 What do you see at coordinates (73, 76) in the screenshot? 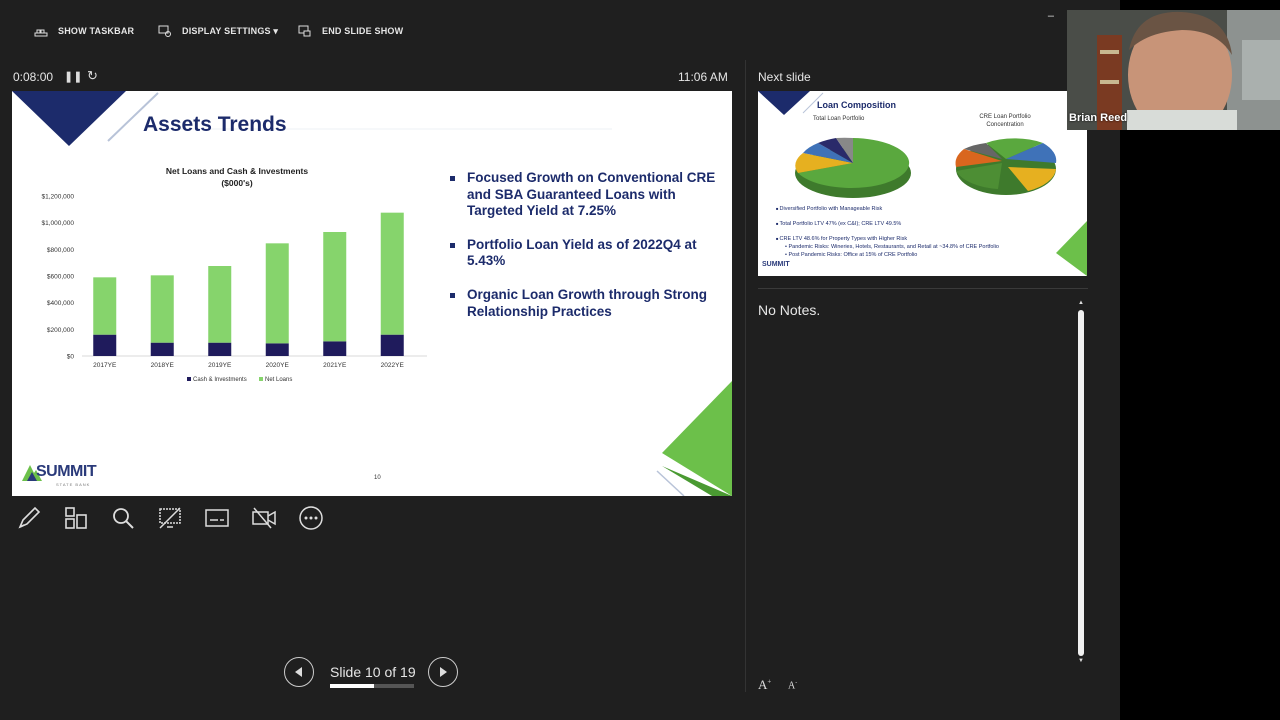
I see `pause-icon: ❚❚` at bounding box center [73, 76].